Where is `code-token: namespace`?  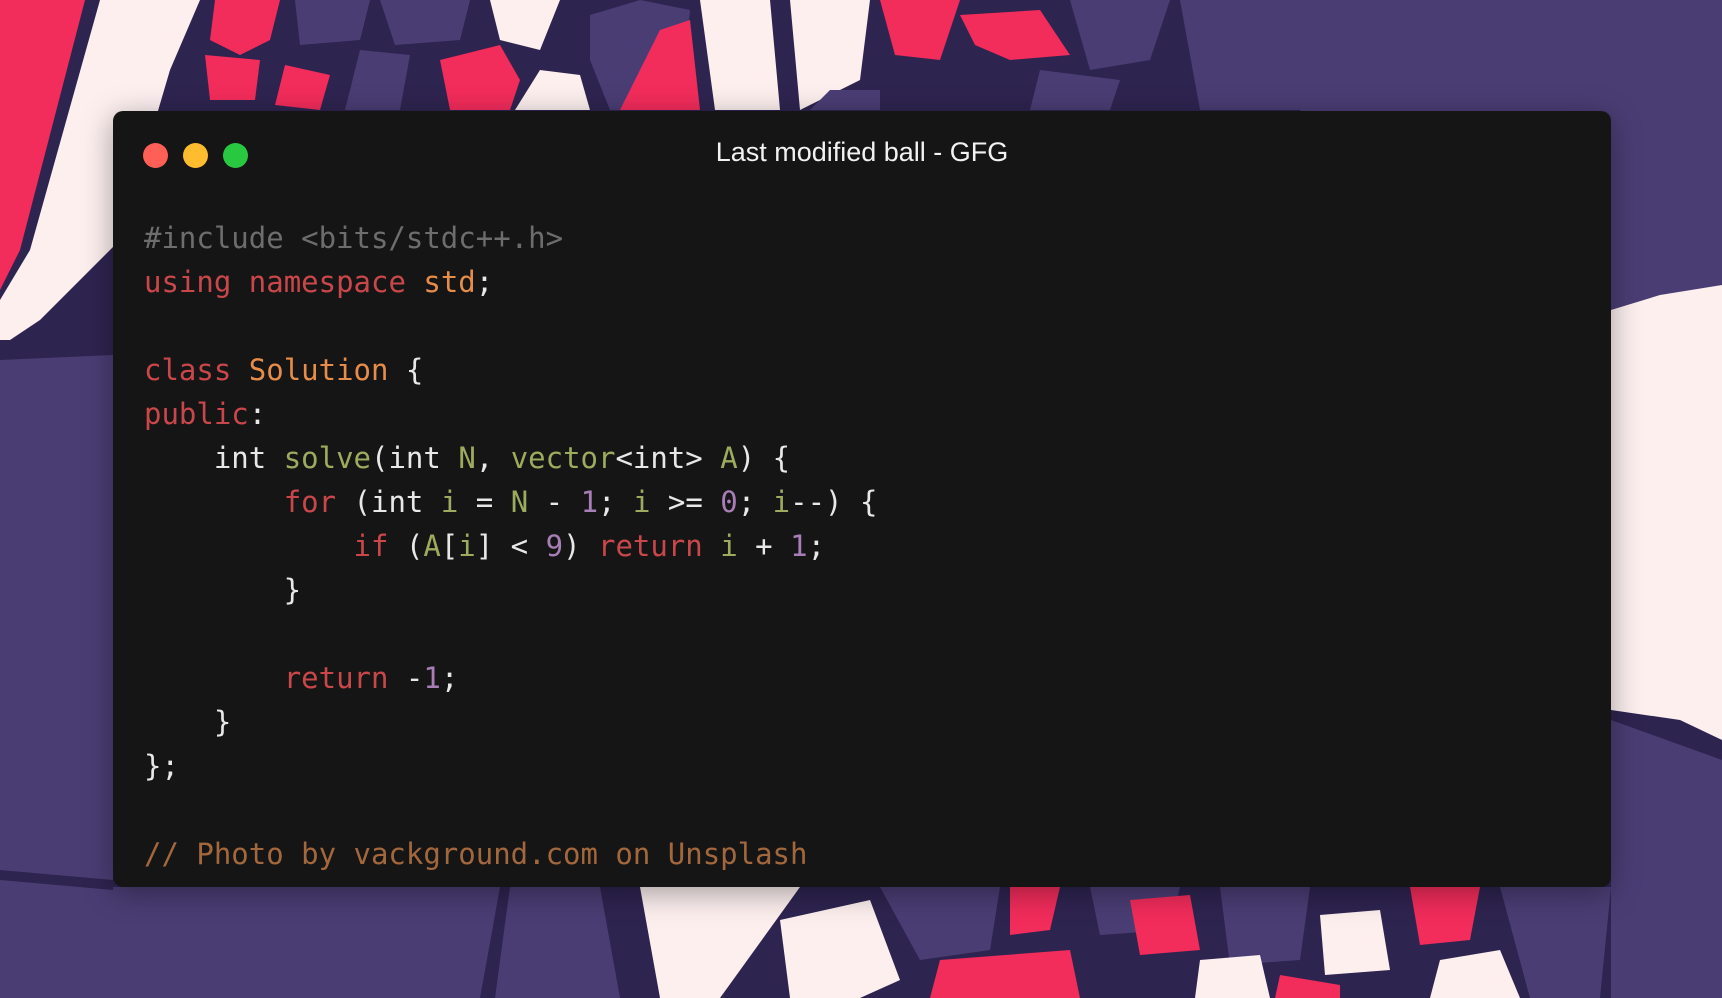 code-token: namespace is located at coordinates (327, 282).